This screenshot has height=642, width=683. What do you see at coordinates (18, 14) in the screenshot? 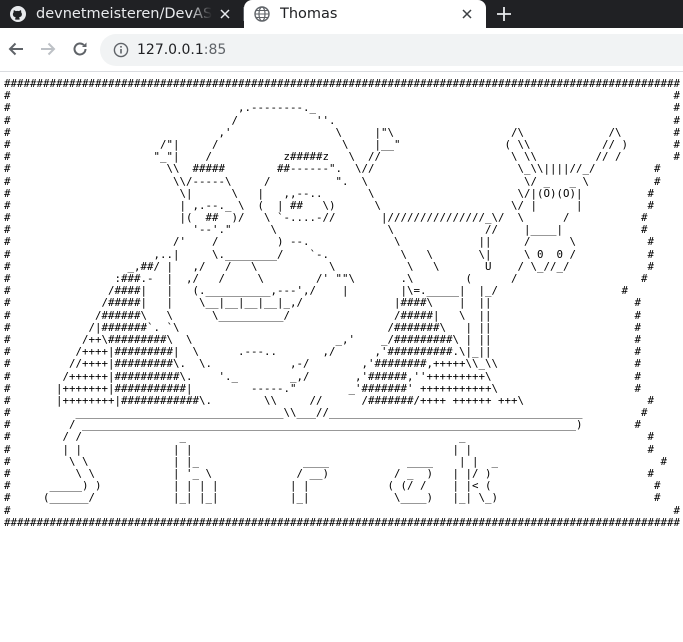
I see `github-icon` at bounding box center [18, 14].